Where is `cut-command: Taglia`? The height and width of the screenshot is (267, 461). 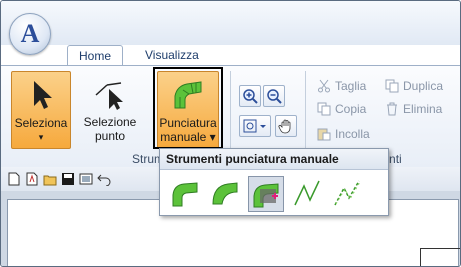 cut-command: Taglia is located at coordinates (341, 86).